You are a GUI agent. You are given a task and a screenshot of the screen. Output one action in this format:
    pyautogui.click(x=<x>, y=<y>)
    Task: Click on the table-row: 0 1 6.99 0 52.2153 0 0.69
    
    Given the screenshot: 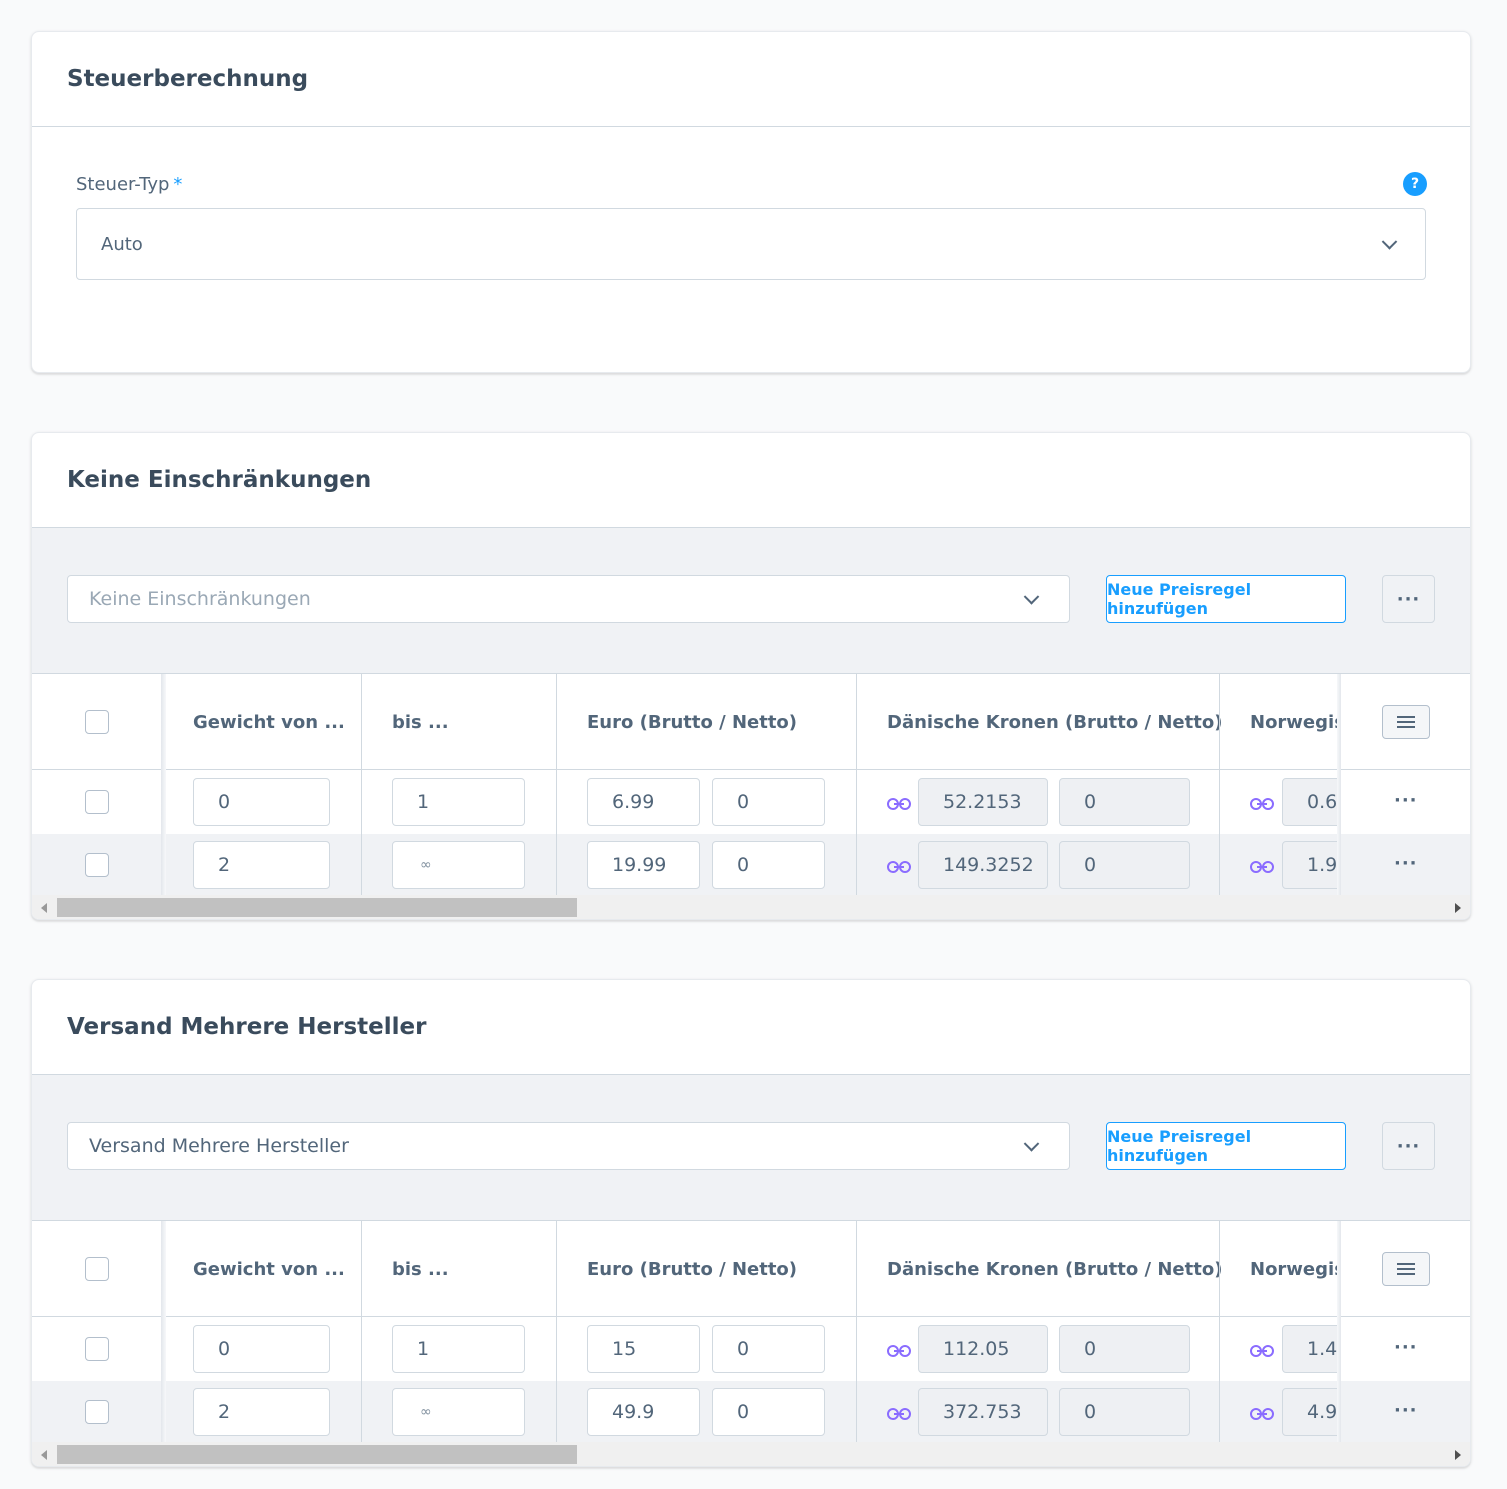 What is the action you would take?
    pyautogui.click(x=751, y=802)
    